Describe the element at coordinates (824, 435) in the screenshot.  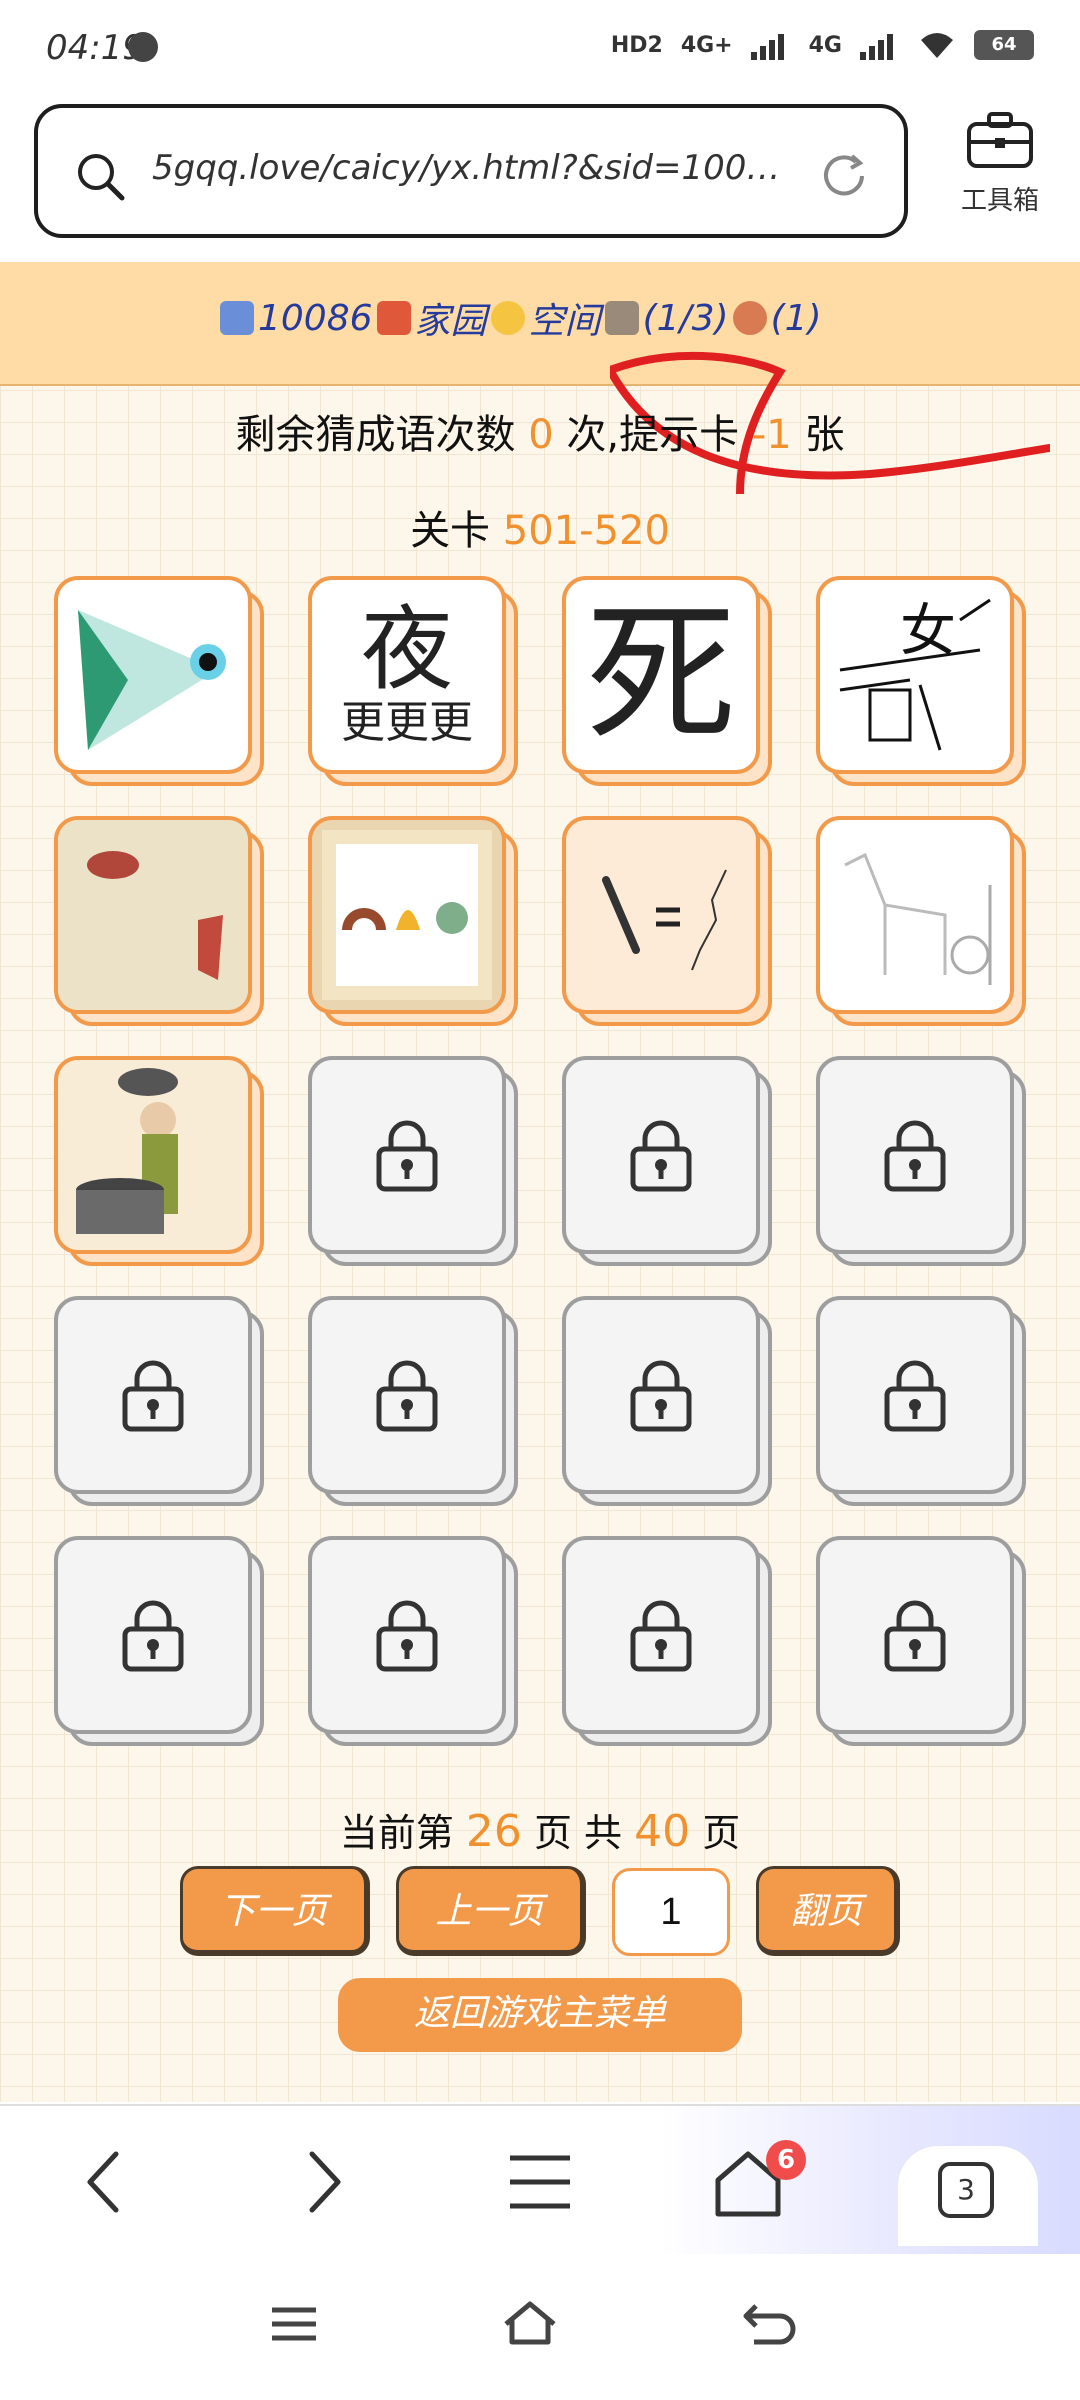
I see `hint-suffix: 张` at that location.